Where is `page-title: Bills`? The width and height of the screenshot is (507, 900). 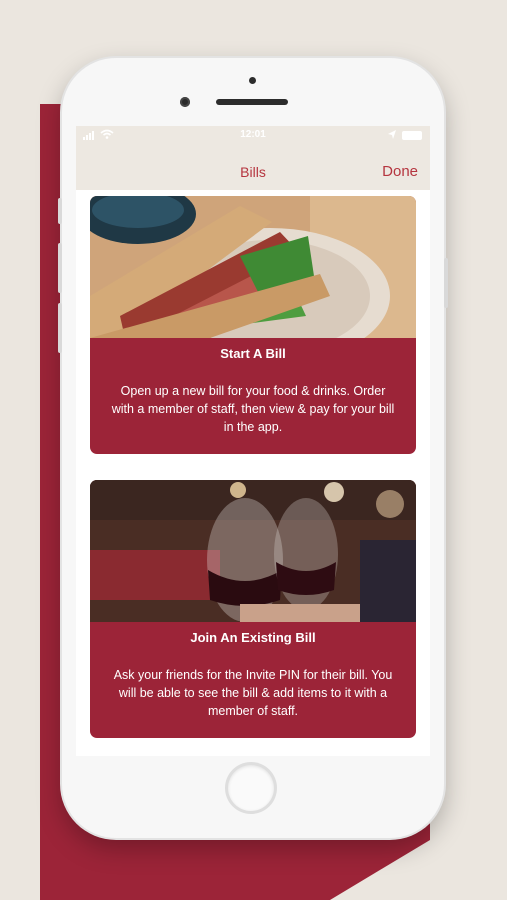 page-title: Bills is located at coordinates (253, 172).